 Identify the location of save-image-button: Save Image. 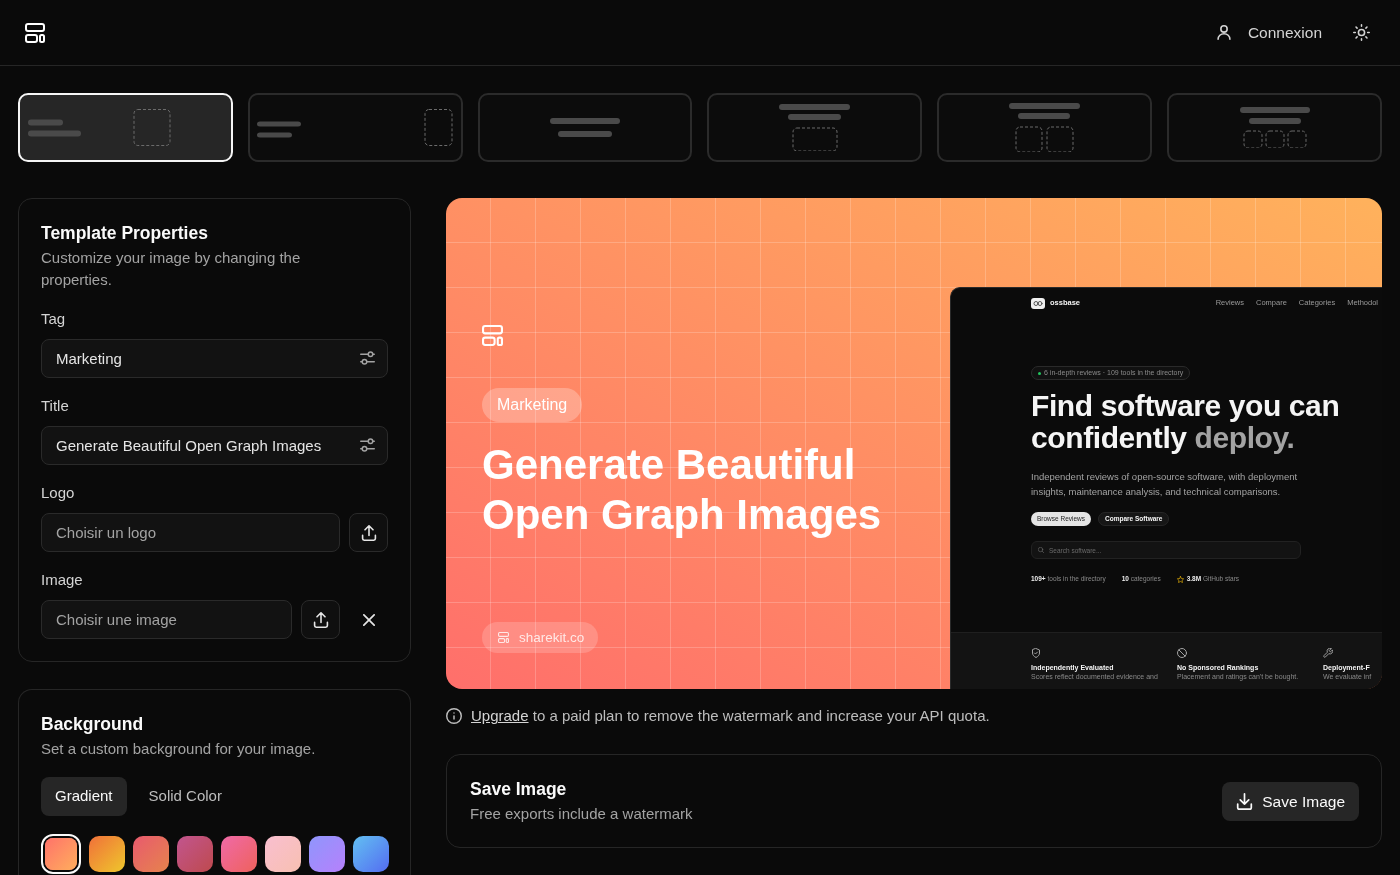
(1290, 801).